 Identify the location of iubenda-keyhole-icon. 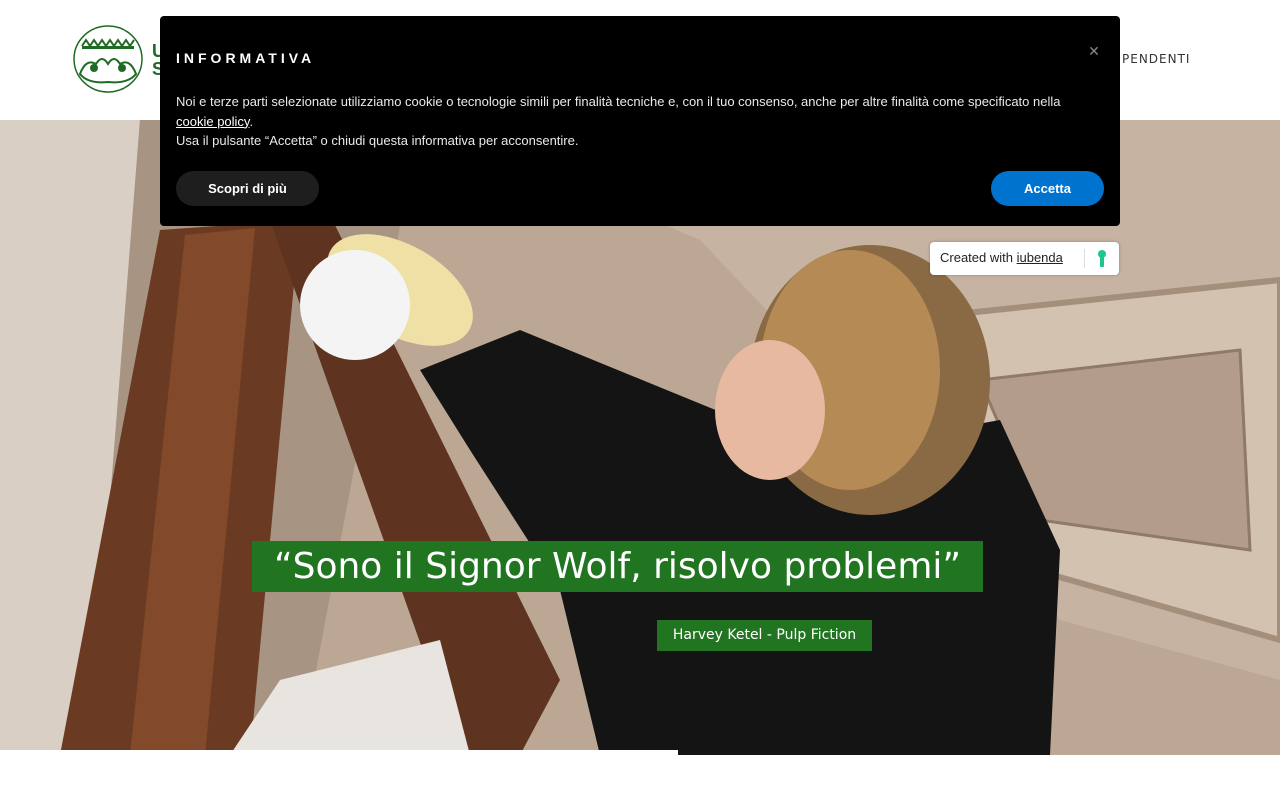
(1102, 258).